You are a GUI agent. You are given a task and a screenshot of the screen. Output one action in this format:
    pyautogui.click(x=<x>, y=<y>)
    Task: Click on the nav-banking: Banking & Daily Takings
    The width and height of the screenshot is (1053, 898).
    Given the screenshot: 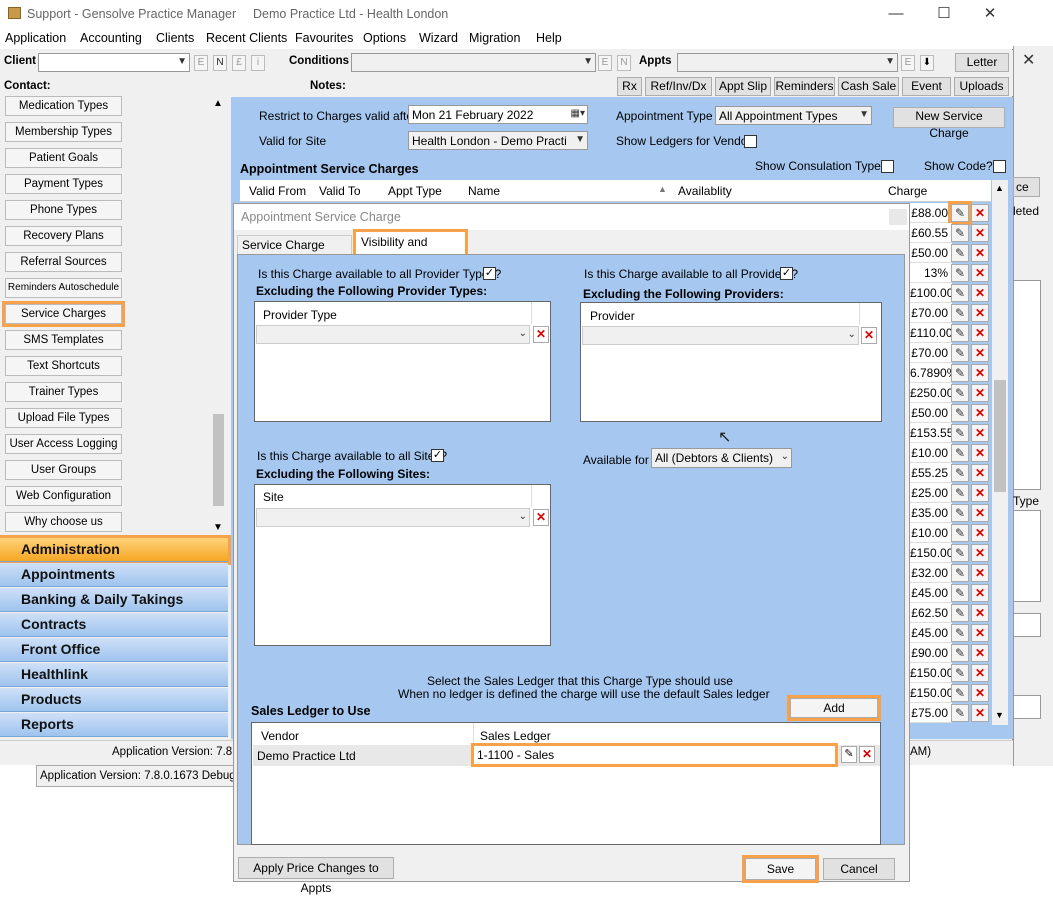 What is the action you would take?
    pyautogui.click(x=114, y=600)
    